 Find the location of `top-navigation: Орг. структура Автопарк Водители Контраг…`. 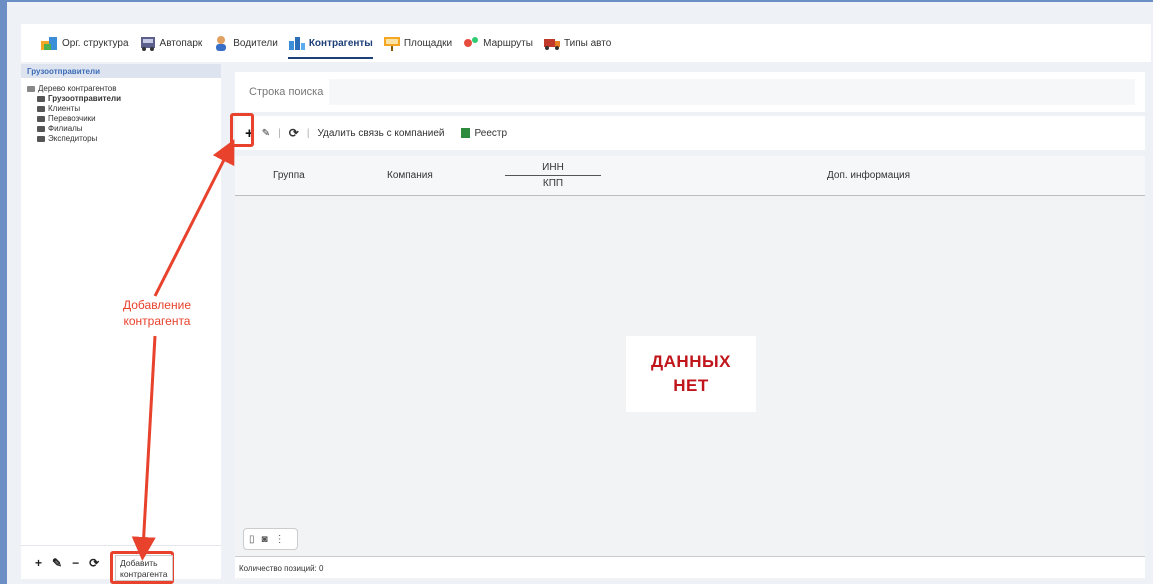

top-navigation: Орг. структура Автопарк Водители Контраг… is located at coordinates (586, 43).